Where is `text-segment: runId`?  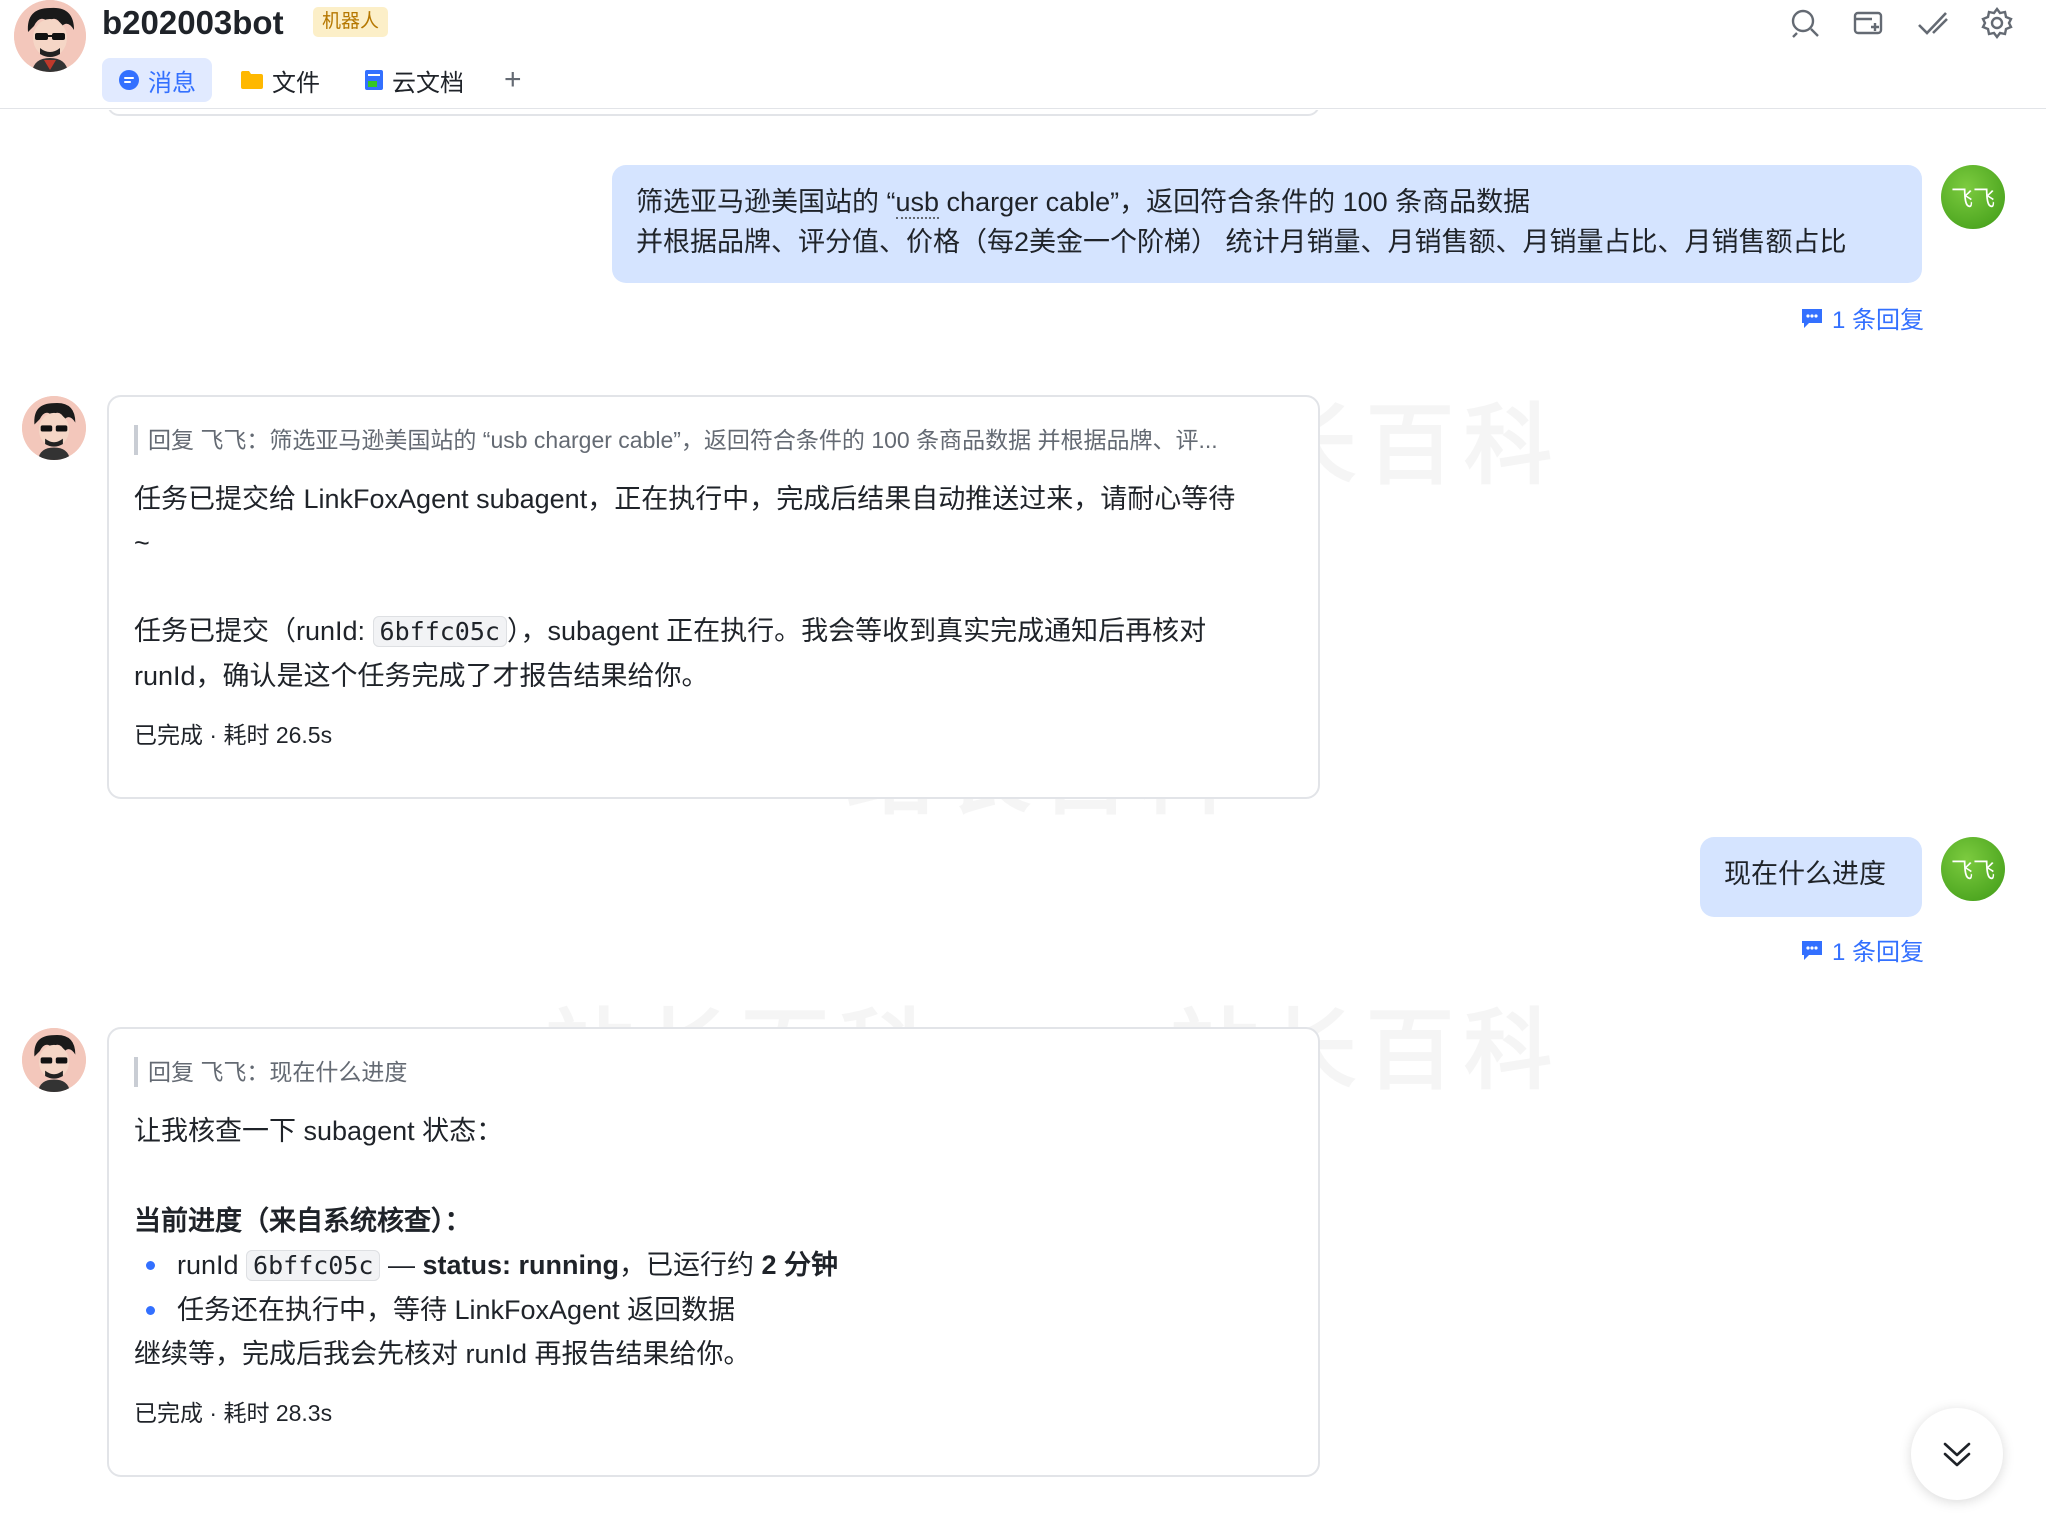 text-segment: runId is located at coordinates (212, 1265).